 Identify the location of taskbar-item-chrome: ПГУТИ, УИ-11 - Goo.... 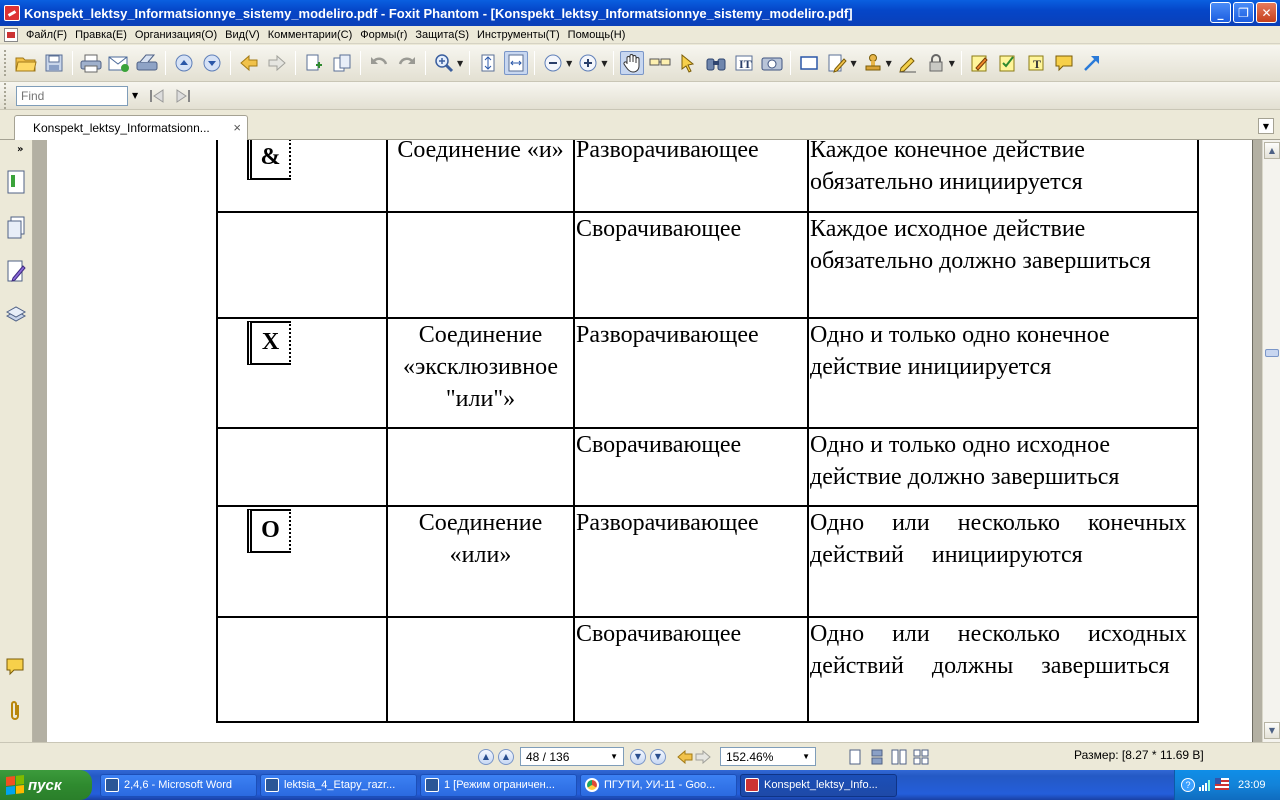
(658, 785).